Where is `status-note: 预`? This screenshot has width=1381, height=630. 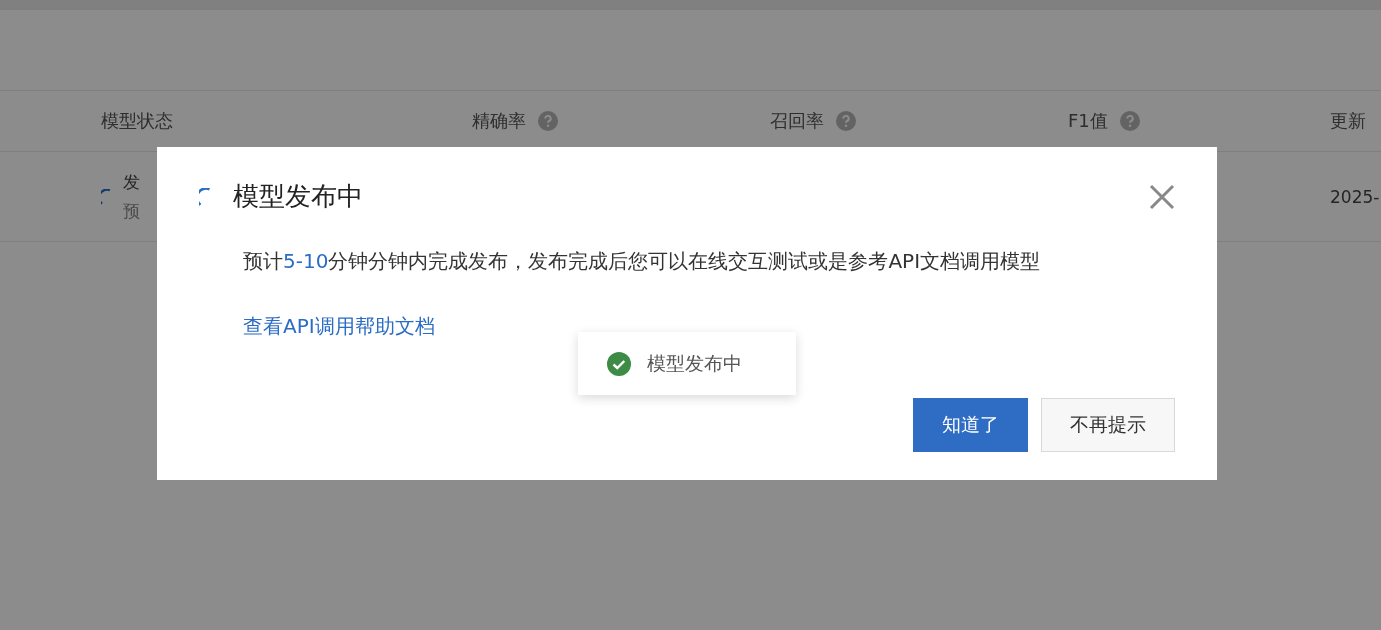
status-note: 预 is located at coordinates (131, 211).